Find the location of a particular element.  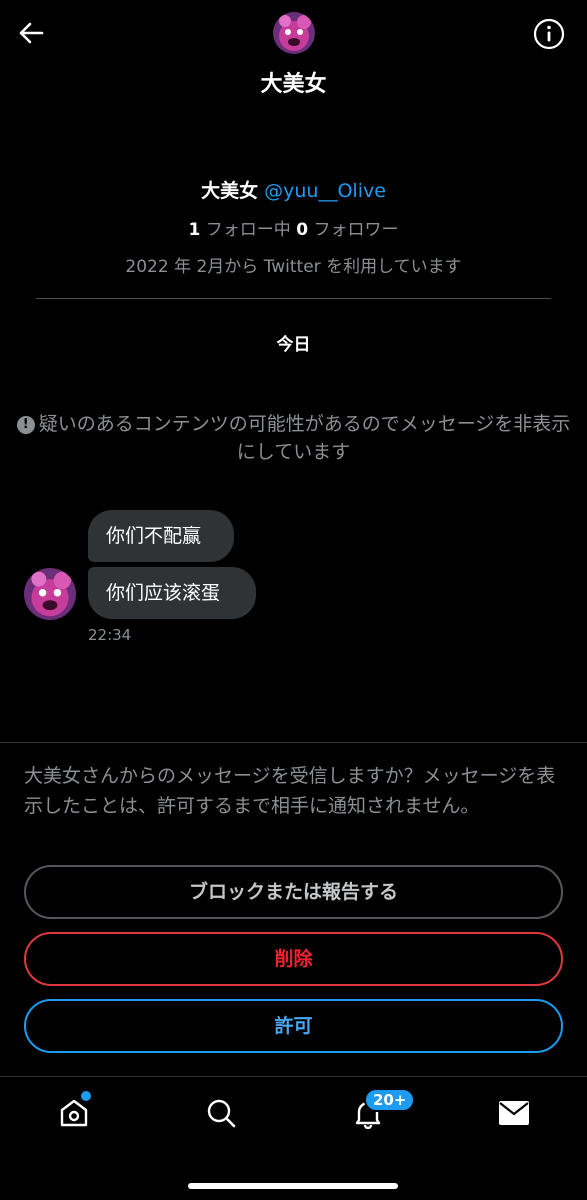

delete-button: 削除 is located at coordinates (293, 959).